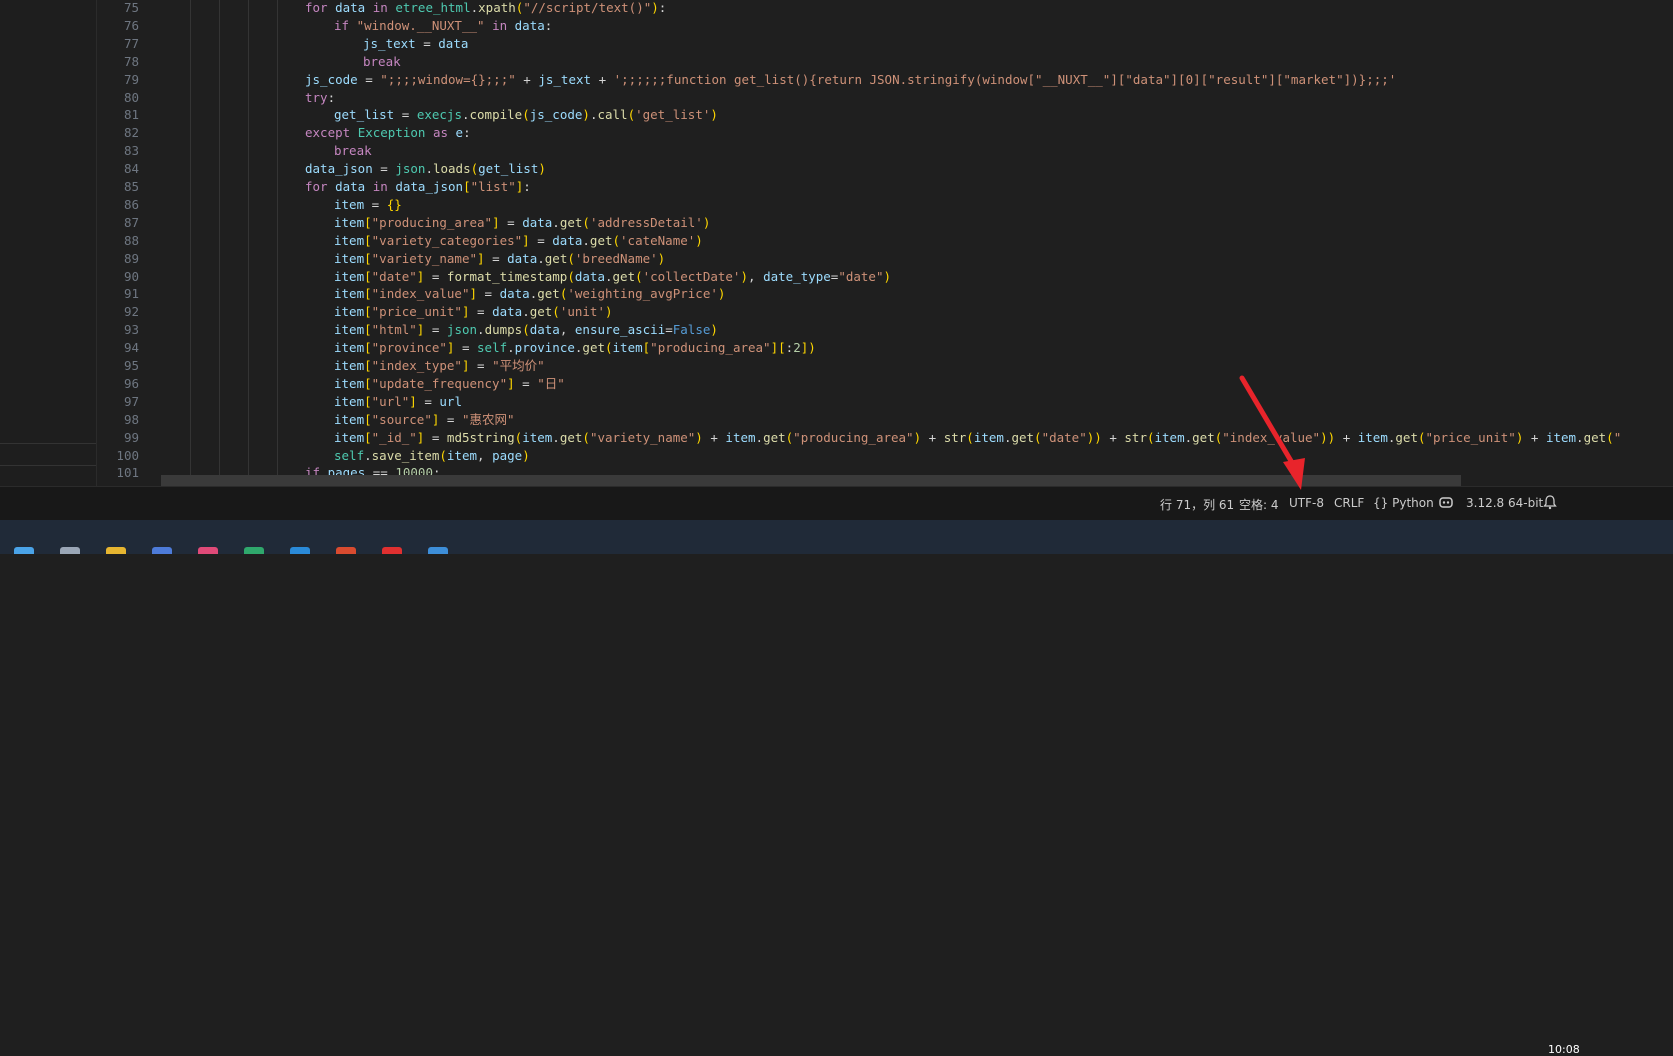  What do you see at coordinates (131, 276) in the screenshot?
I see `line-number: 90` at bounding box center [131, 276].